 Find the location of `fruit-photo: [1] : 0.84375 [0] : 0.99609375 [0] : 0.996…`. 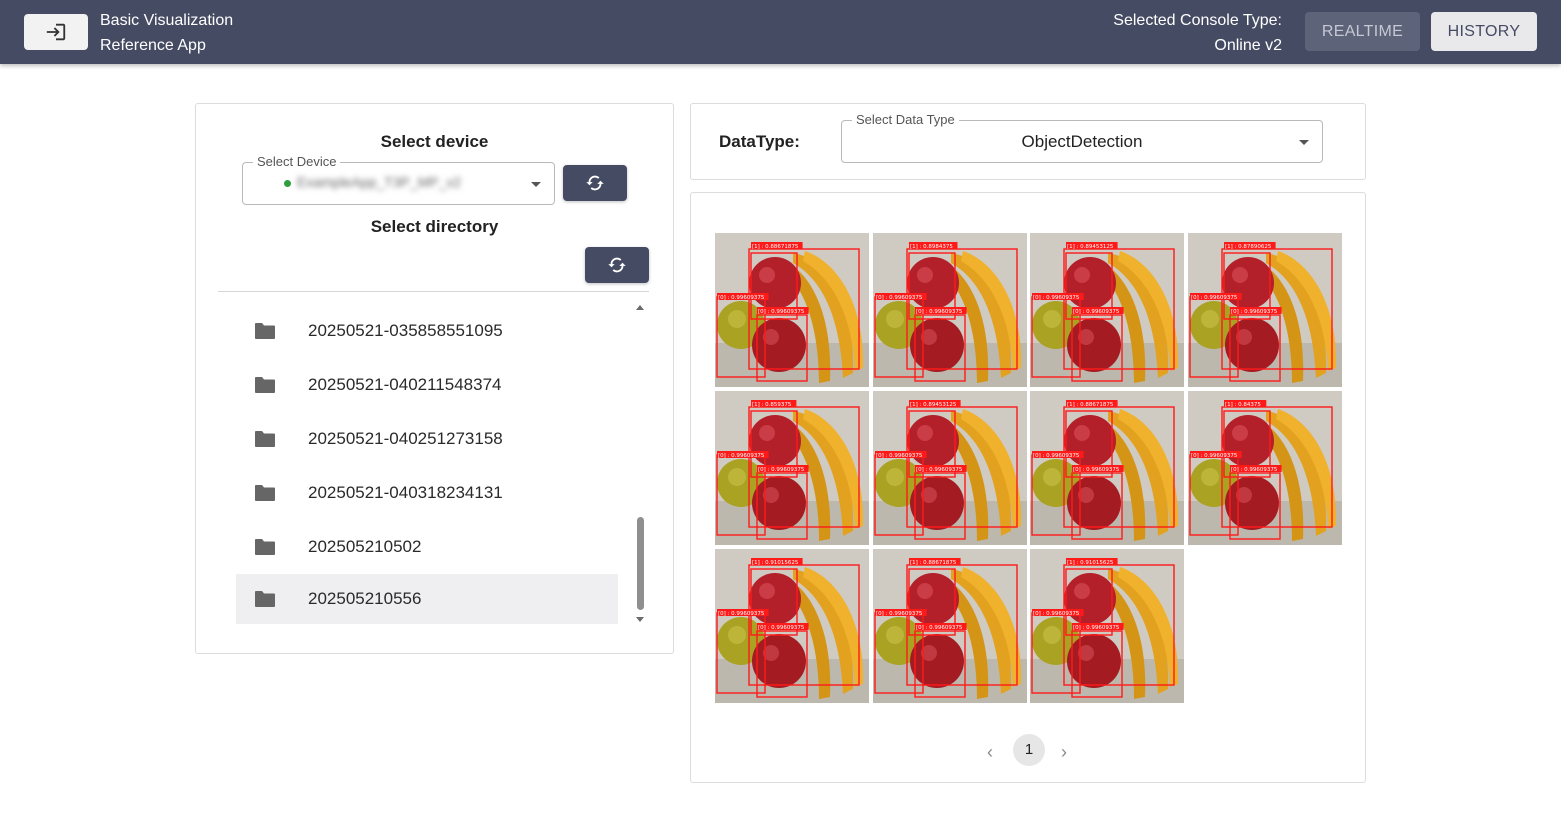

fruit-photo: [1] : 0.84375 [0] : 0.99609375 [0] : 0.996… is located at coordinates (1264, 468).